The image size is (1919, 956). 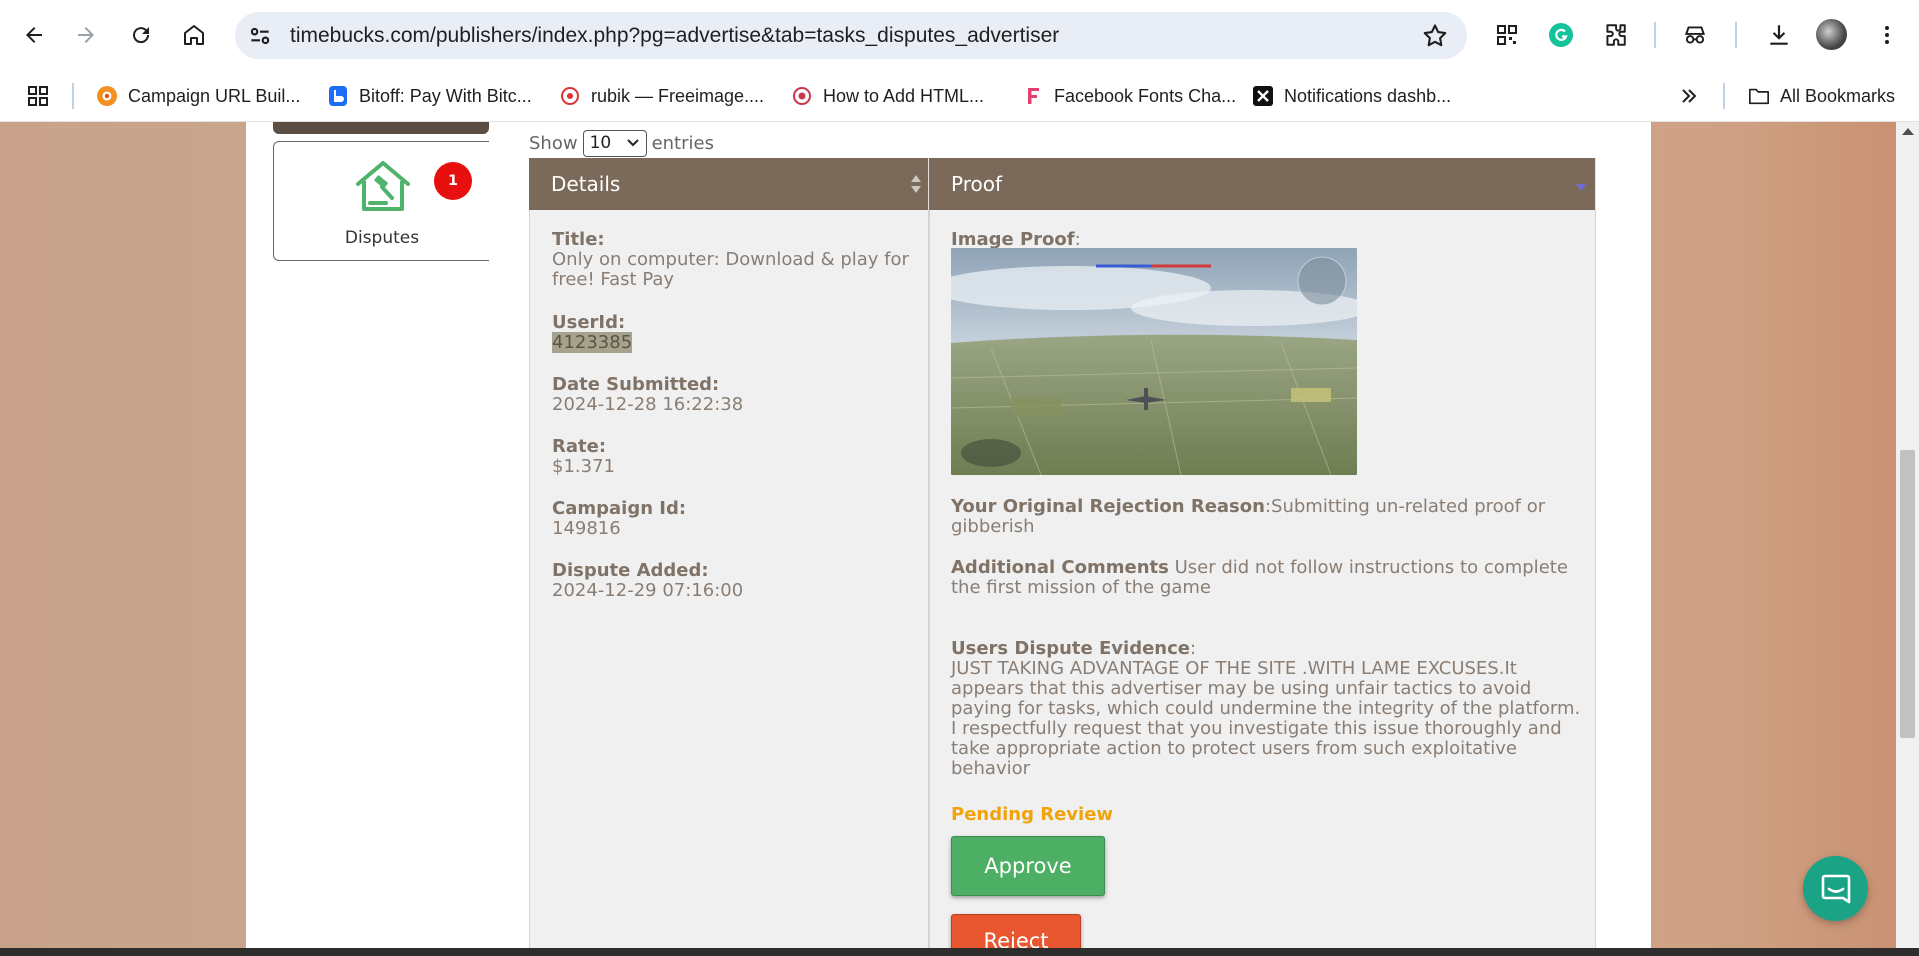 I want to click on sort-icon, so click(x=916, y=184).